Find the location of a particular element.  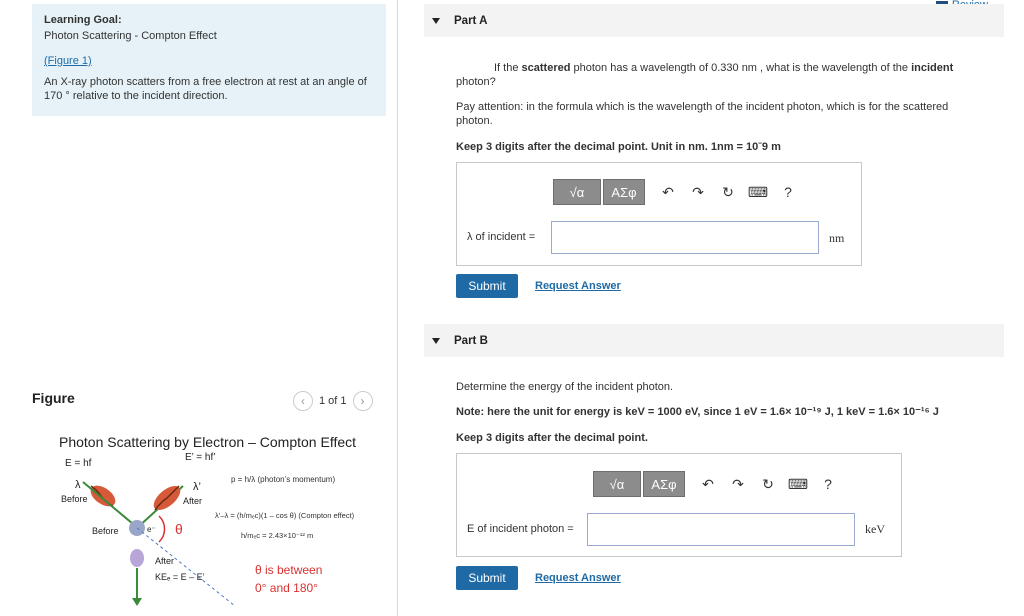

label-lambda-prime: λ’ is located at coordinates (197, 487).